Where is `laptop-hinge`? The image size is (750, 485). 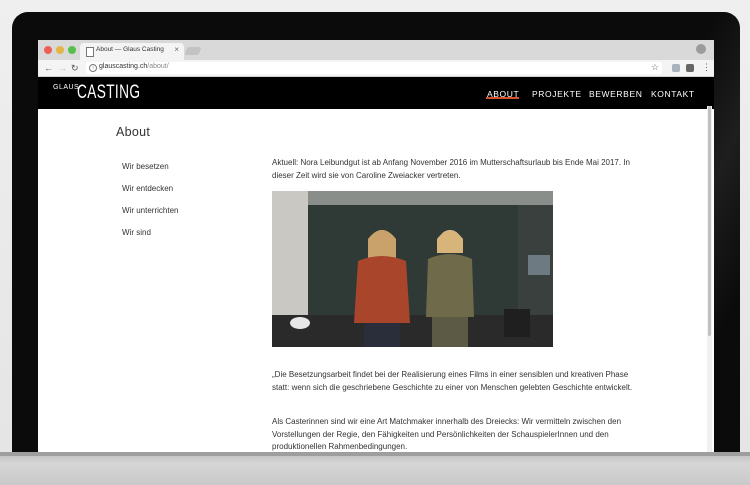
laptop-hinge is located at coordinates (375, 454).